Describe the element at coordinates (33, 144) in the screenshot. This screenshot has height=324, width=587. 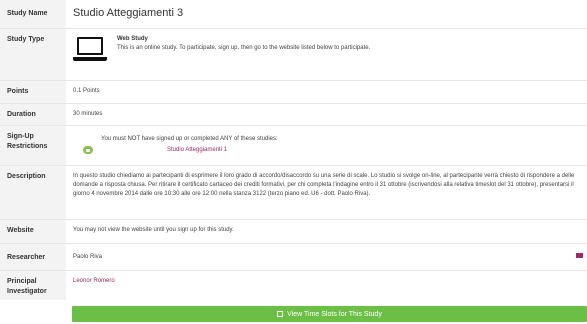
I see `label-restrictions: Sign-Up Restrictions` at that location.